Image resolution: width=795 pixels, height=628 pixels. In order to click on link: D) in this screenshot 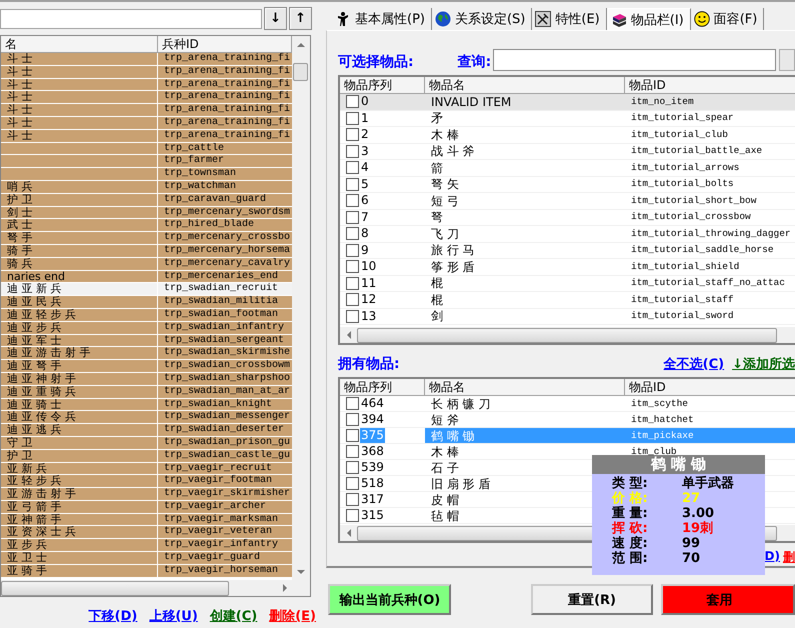, I will do `click(772, 557)`.